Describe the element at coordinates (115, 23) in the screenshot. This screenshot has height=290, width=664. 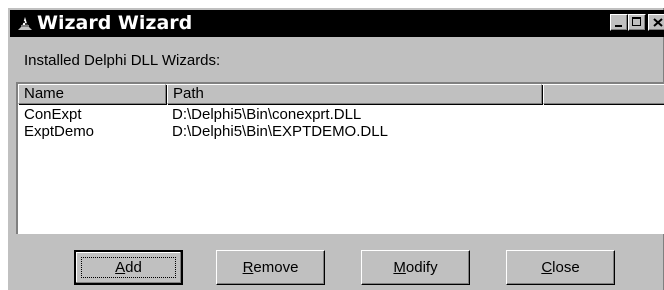
I see `window-title: Wizard Wizard` at that location.